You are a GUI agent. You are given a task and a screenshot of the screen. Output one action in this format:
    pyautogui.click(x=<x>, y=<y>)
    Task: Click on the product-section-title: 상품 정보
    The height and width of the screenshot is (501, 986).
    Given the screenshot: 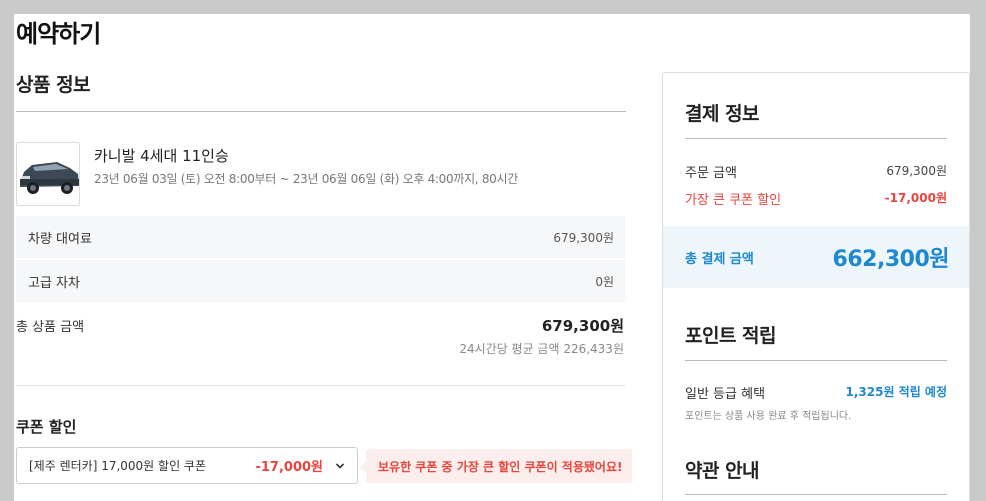 What is the action you would take?
    pyautogui.click(x=53, y=85)
    